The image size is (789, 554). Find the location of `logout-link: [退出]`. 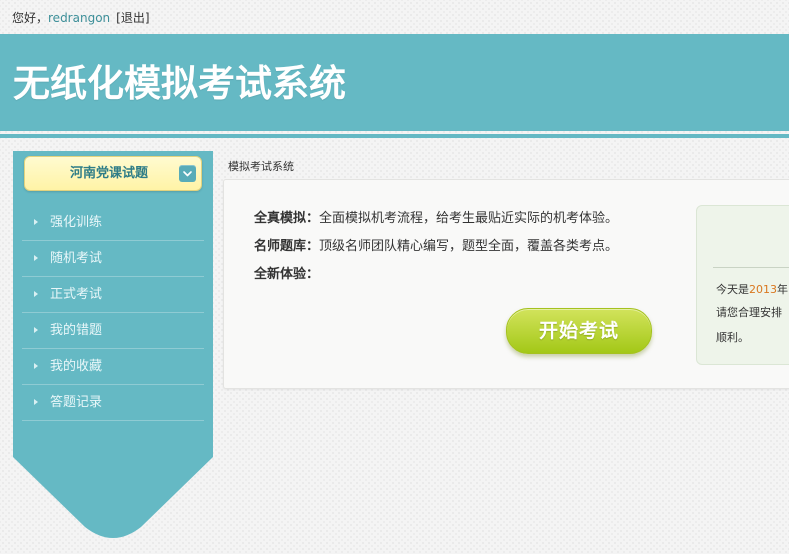

logout-link: [退出] is located at coordinates (132, 18).